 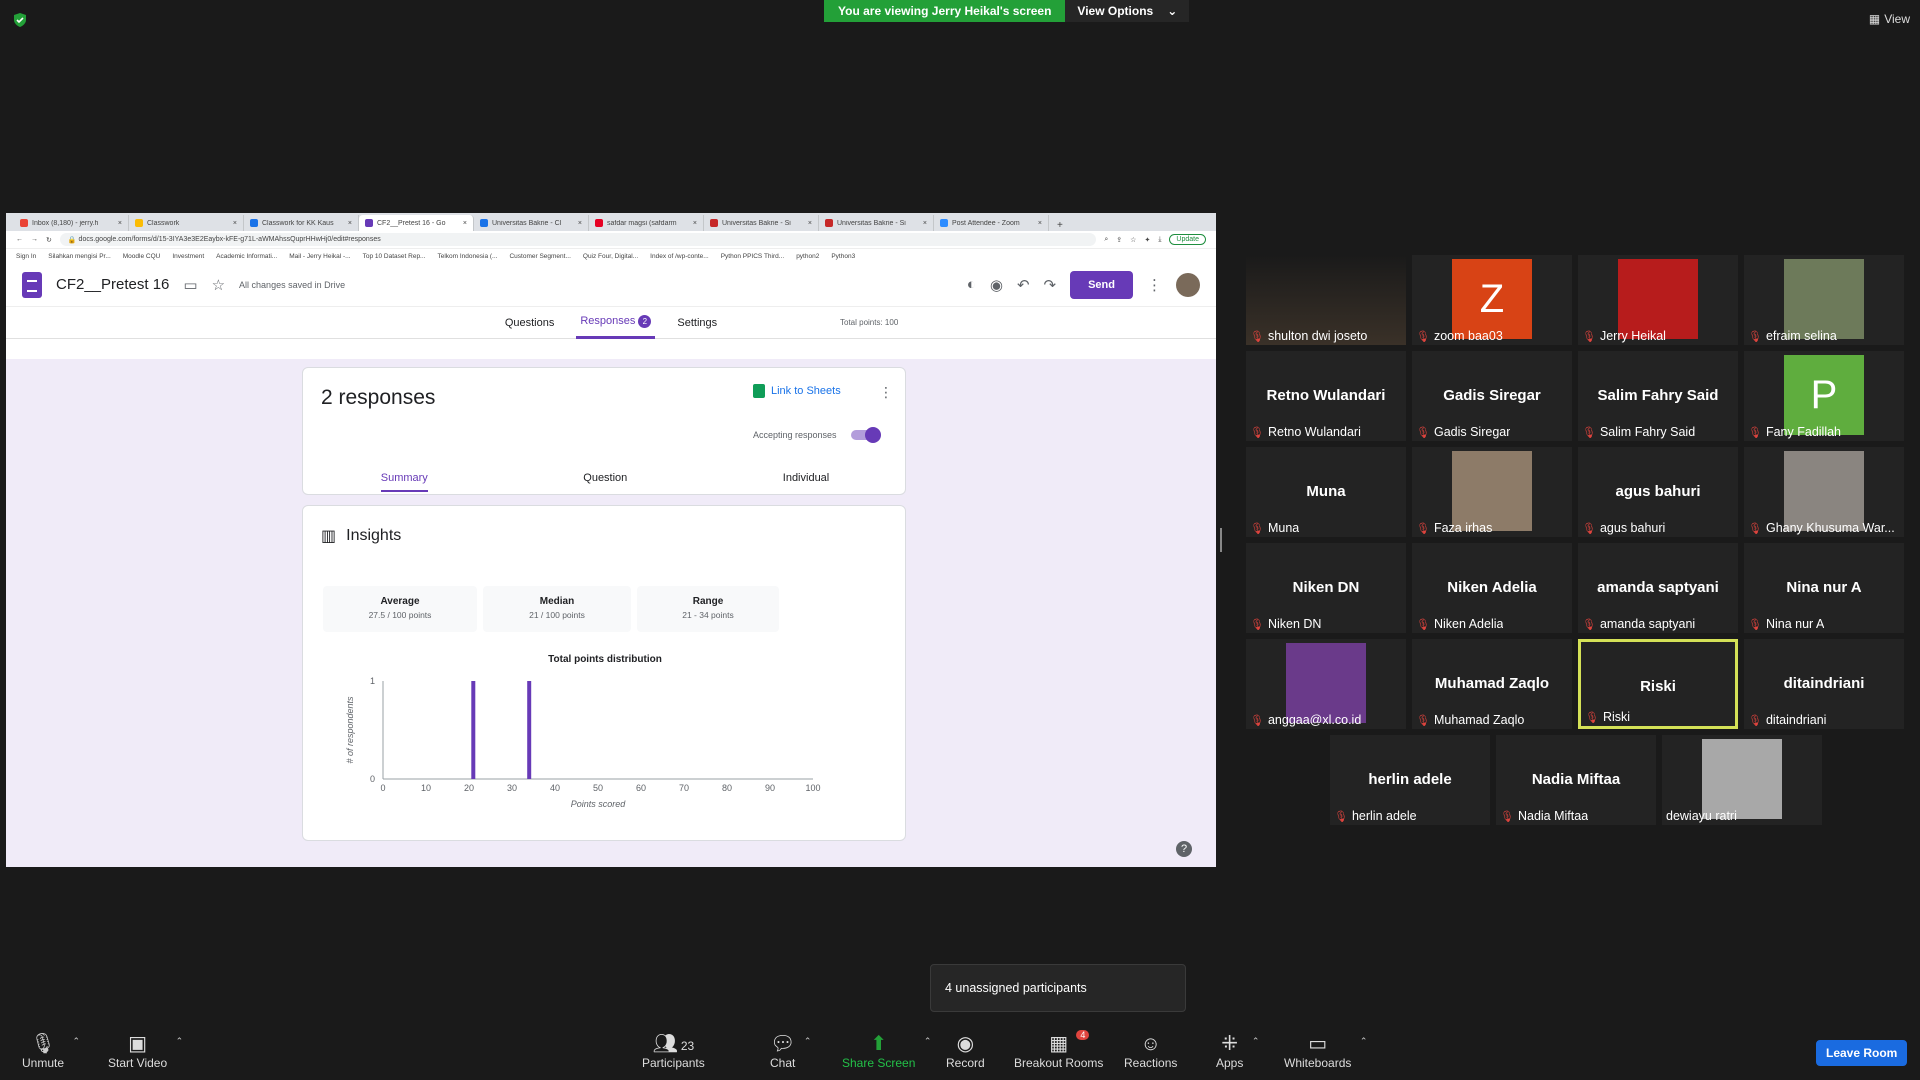 What do you see at coordinates (188, 256) in the screenshot?
I see `bookmark-item: Investment` at bounding box center [188, 256].